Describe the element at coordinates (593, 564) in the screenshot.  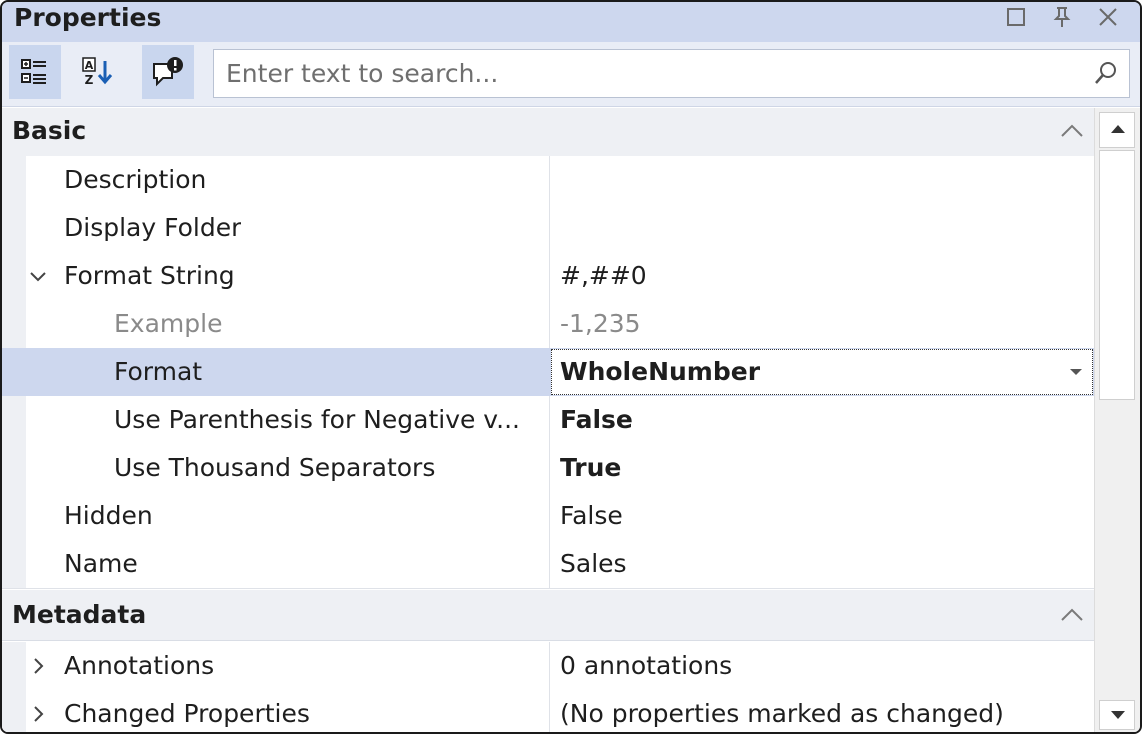
I see `property-value: Sales` at that location.